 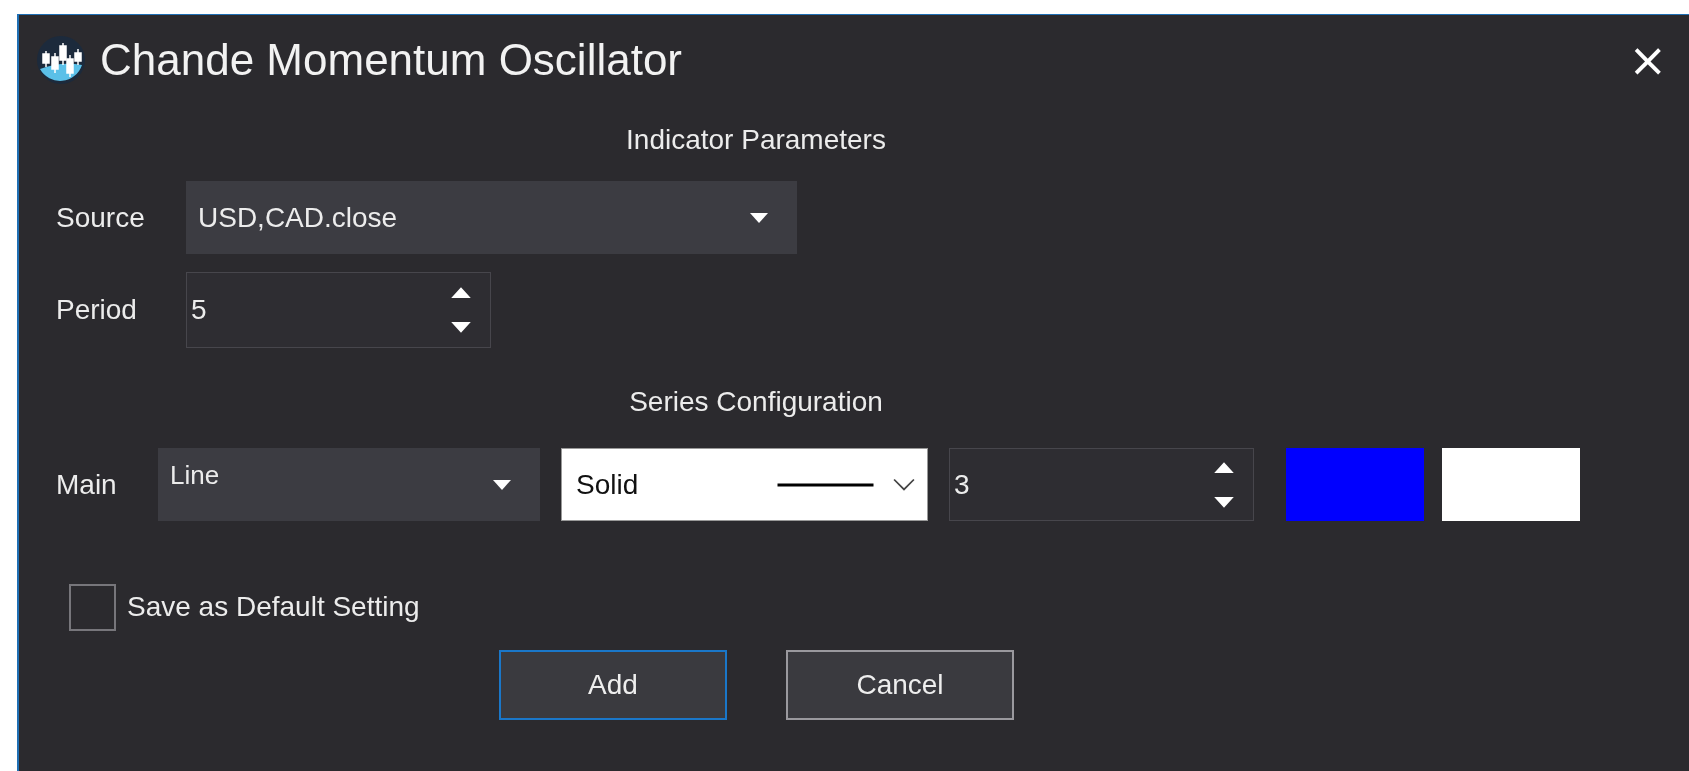 What do you see at coordinates (61, 59) in the screenshot?
I see `candlestick-logo-icon` at bounding box center [61, 59].